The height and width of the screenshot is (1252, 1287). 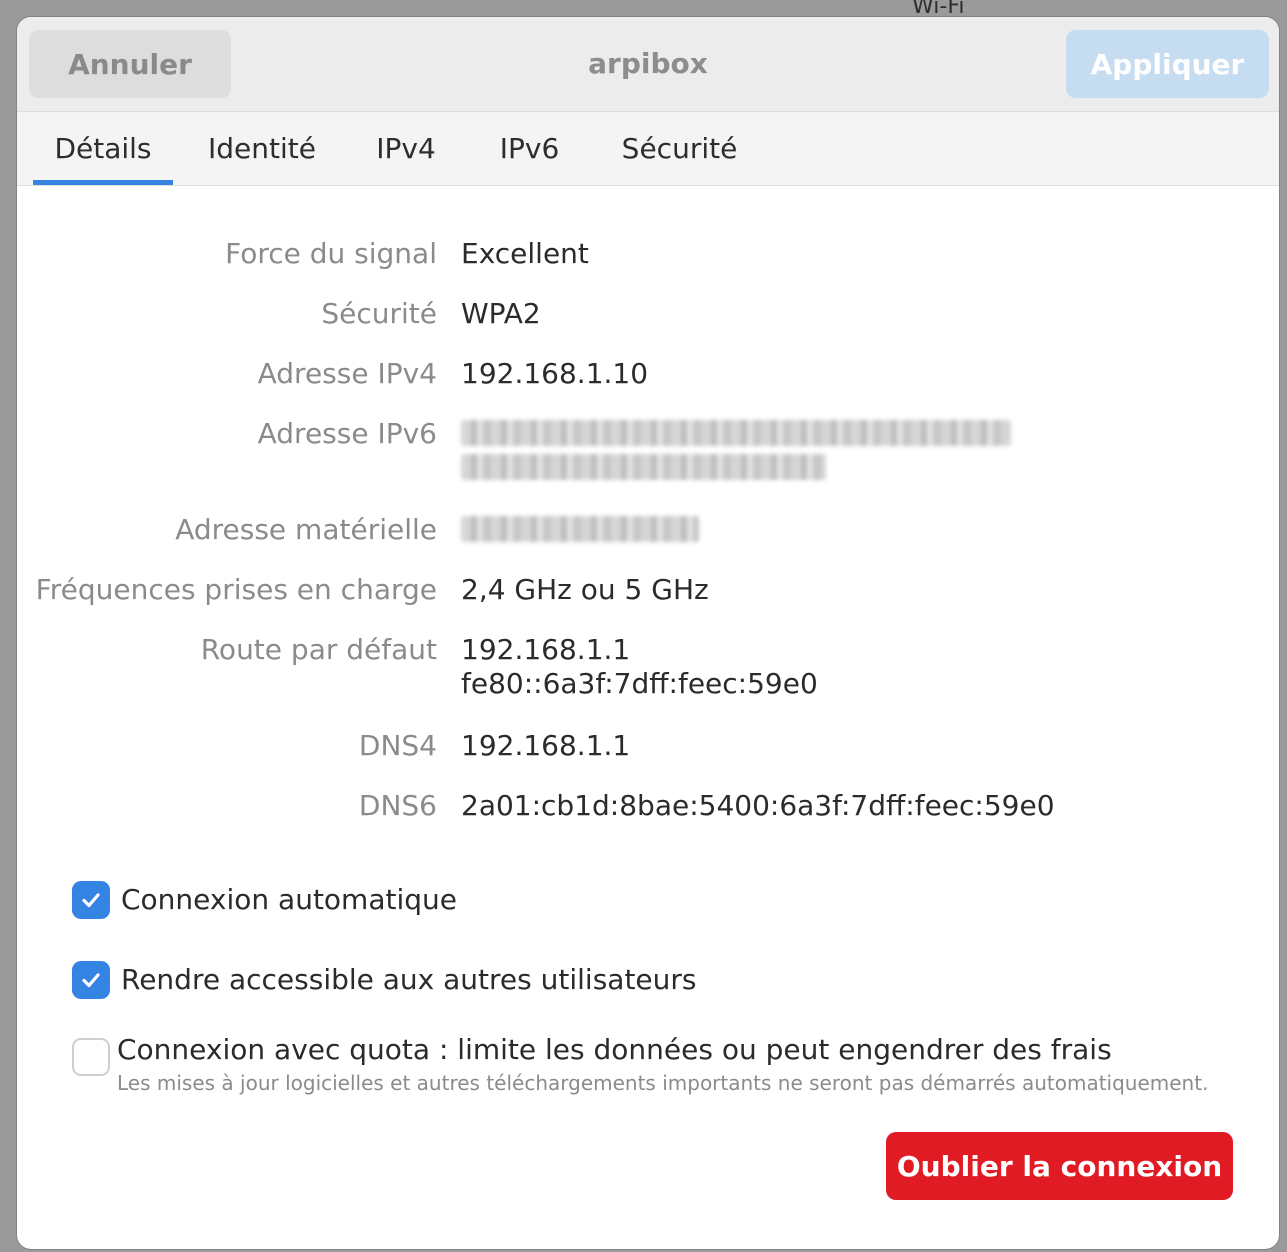 I want to click on share-connection-checkbox, so click(x=91, y=980).